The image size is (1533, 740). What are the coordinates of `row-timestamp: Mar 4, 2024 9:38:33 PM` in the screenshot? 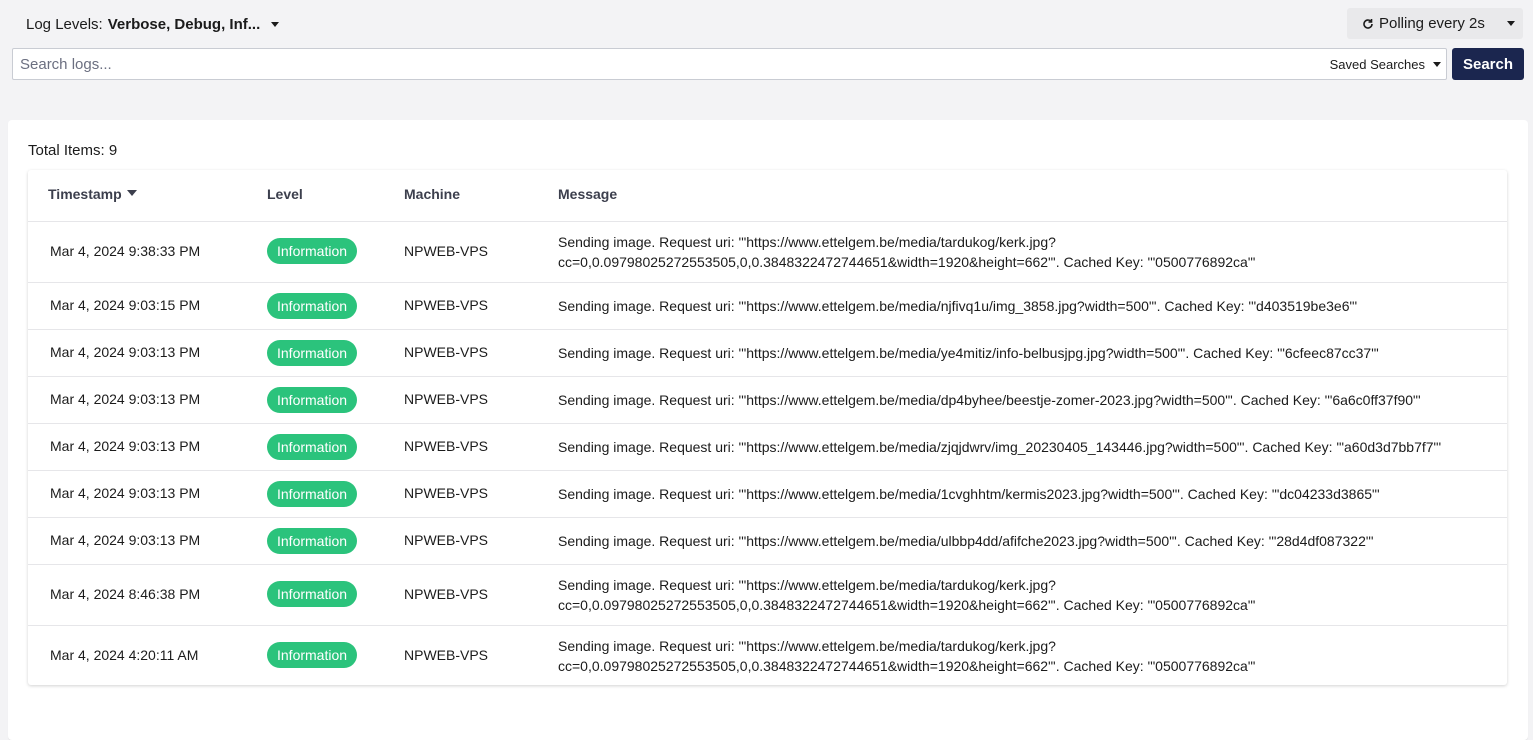 It's located at (125, 251).